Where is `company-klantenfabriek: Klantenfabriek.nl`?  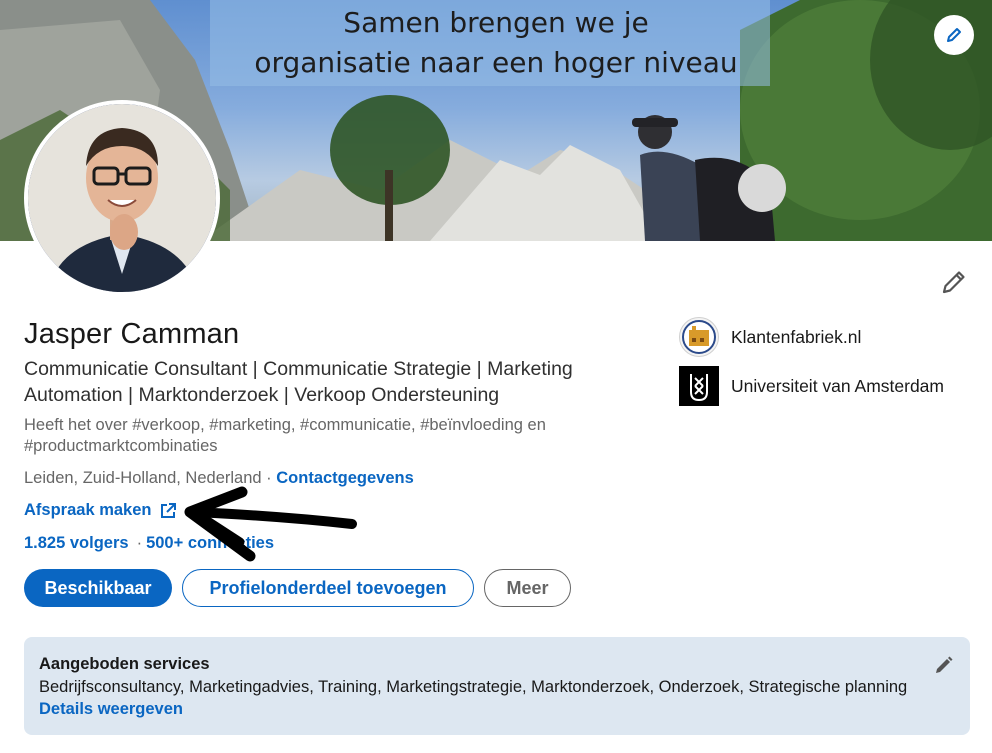
company-klantenfabriek: Klantenfabriek.nl is located at coordinates (770, 337).